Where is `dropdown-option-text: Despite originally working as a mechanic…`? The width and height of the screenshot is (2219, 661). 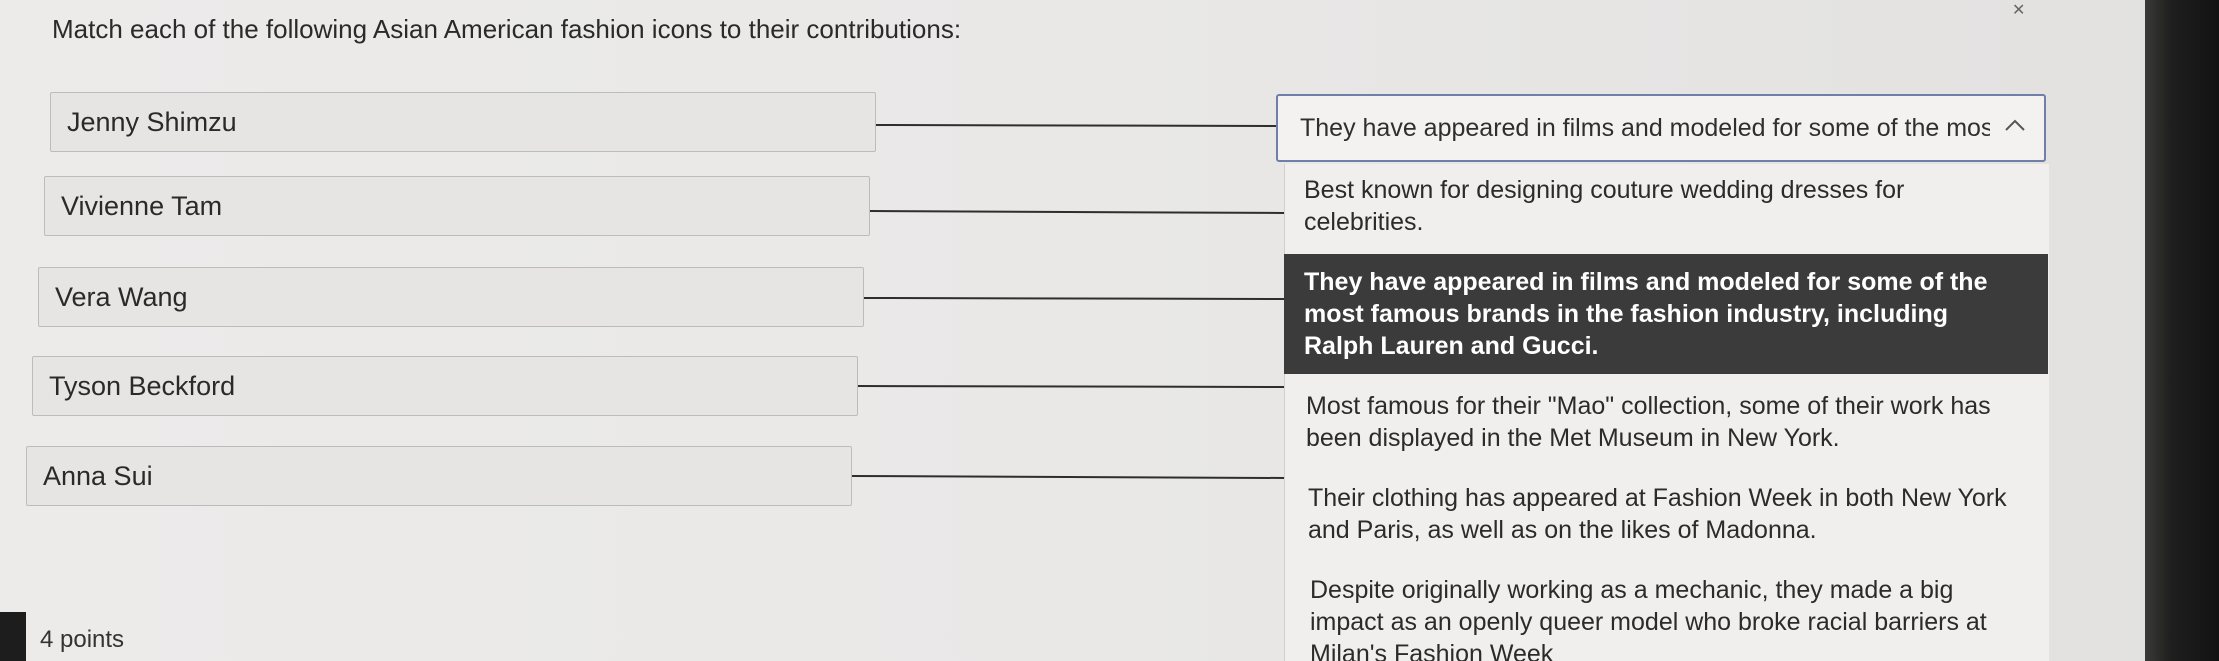 dropdown-option-text: Despite originally working as a mechanic… is located at coordinates (1648, 618).